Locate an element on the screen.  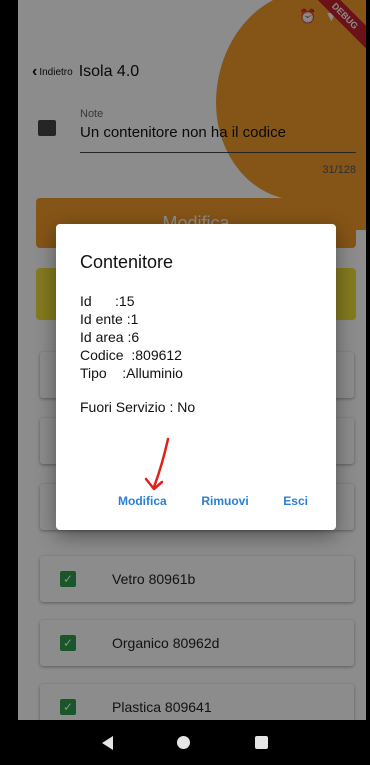
field-tipo: Tipo :Alluminio is located at coordinates (131, 373).